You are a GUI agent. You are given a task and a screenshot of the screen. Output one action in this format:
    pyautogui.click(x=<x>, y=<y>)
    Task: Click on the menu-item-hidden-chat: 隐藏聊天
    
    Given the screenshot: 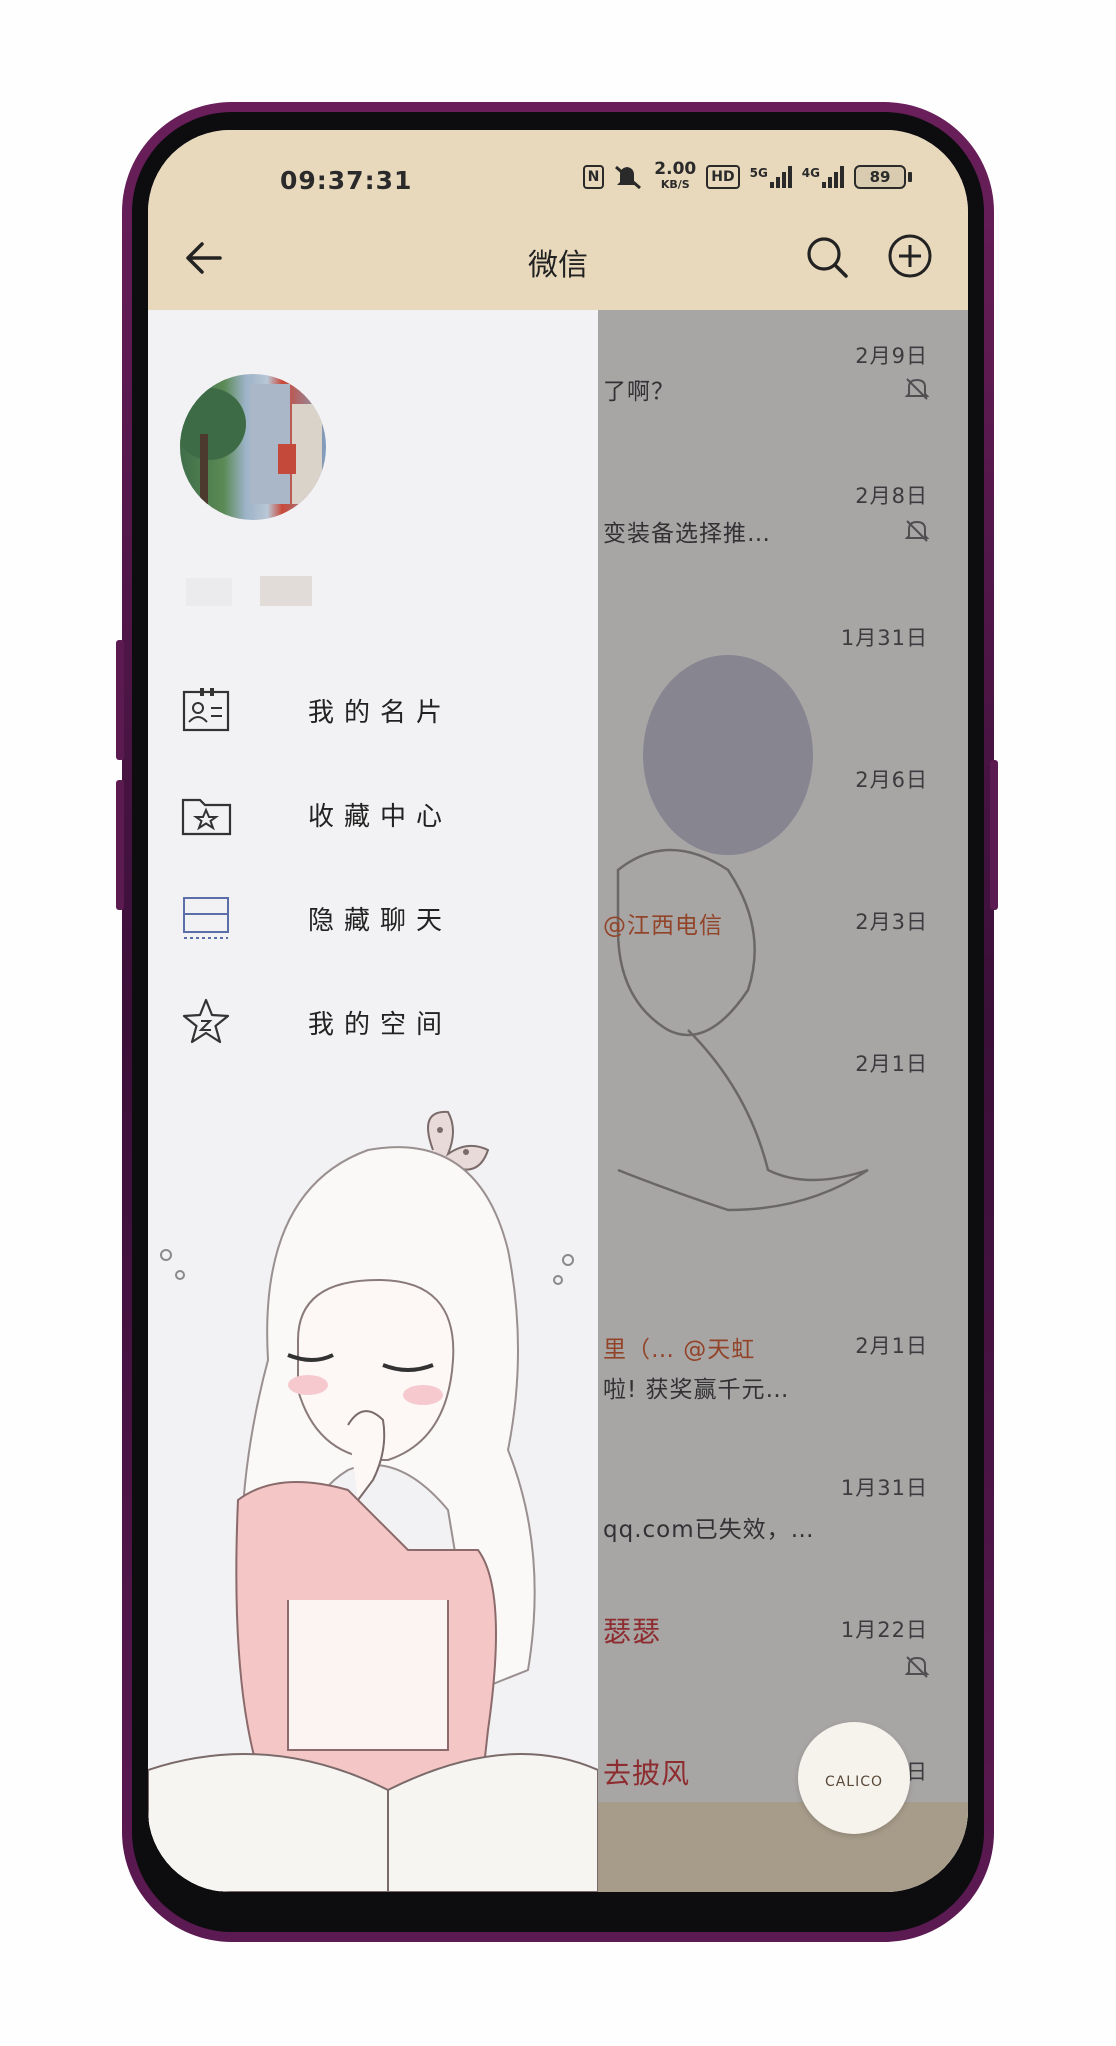 What is the action you would take?
    pyautogui.click(x=380, y=918)
    